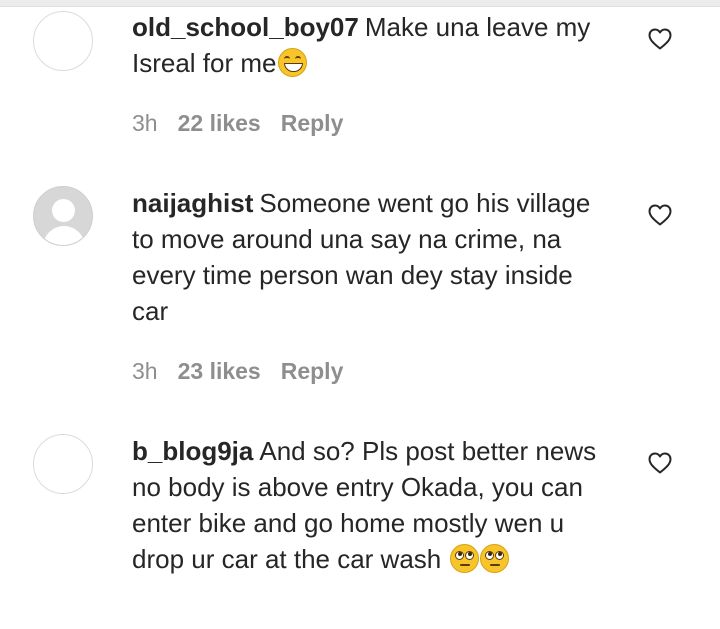  Describe the element at coordinates (63, 210) in the screenshot. I see `default-profile-icon` at that location.